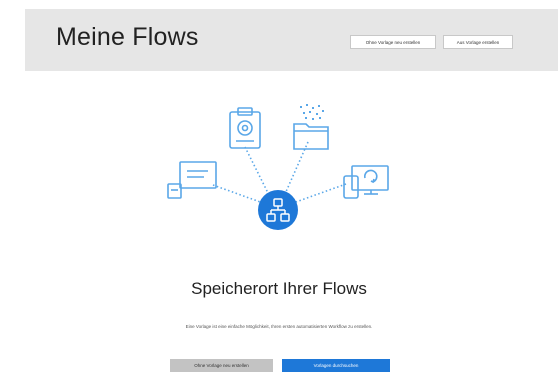 The width and height of the screenshot is (558, 372). Describe the element at coordinates (278, 210) in the screenshot. I see `flow-hub-icon` at that location.